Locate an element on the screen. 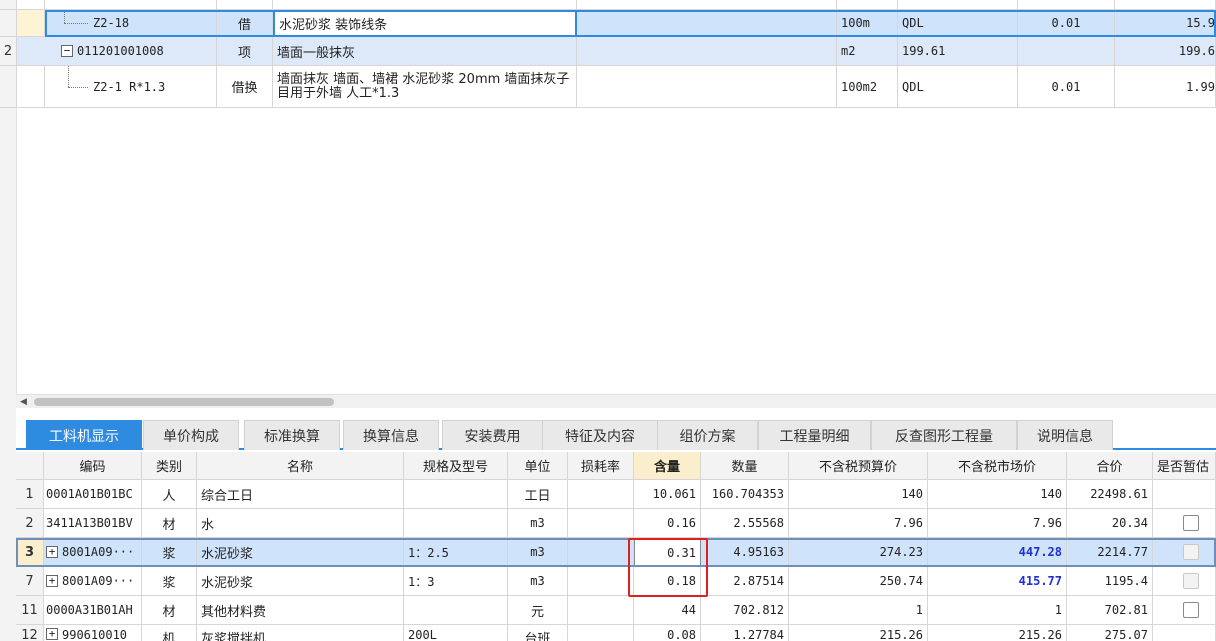  unit-cell: m2 is located at coordinates (867, 51).